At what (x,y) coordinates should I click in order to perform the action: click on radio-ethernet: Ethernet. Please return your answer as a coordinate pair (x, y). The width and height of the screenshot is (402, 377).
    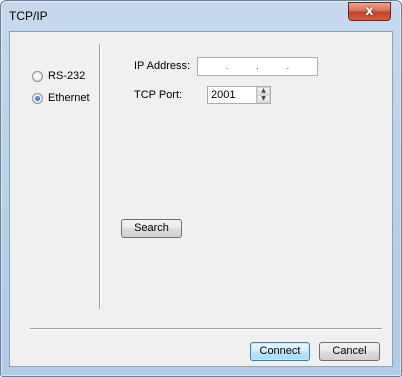
    Looking at the image, I should click on (61, 98).